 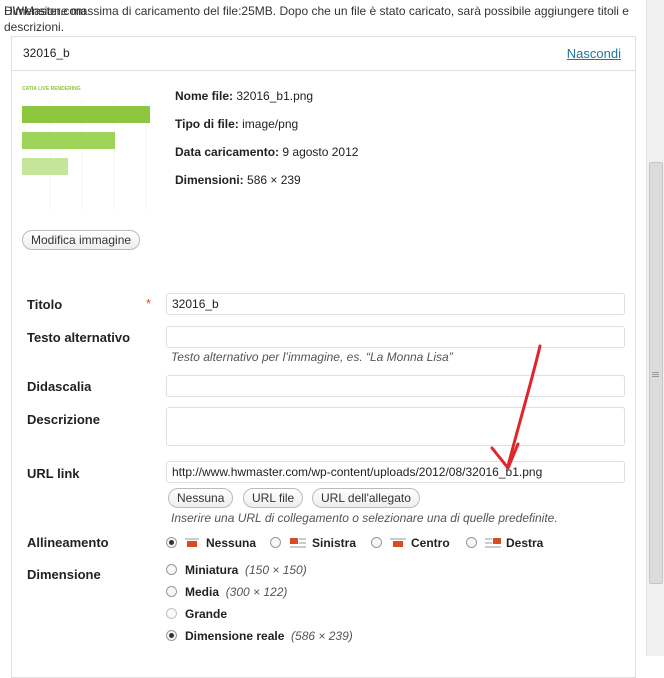 I want to click on align-right-icon, so click(x=493, y=543).